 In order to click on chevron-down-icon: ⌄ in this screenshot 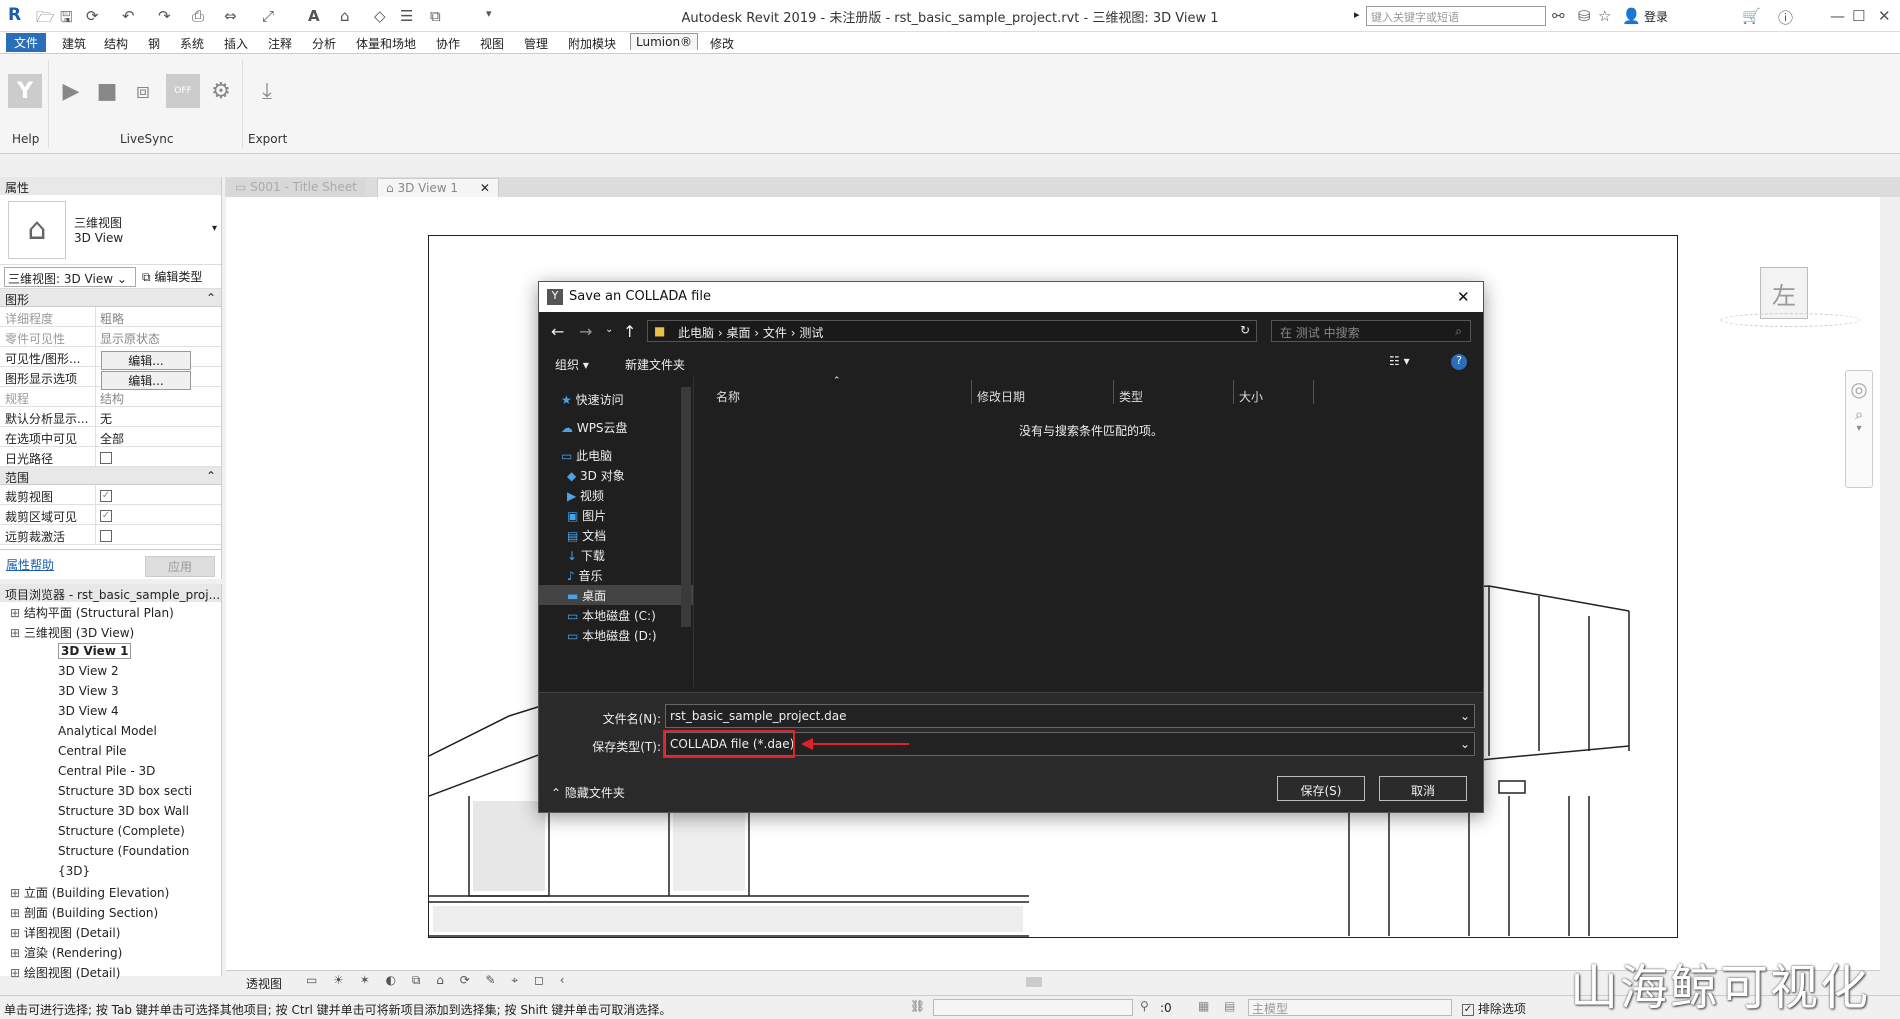, I will do `click(1465, 744)`.